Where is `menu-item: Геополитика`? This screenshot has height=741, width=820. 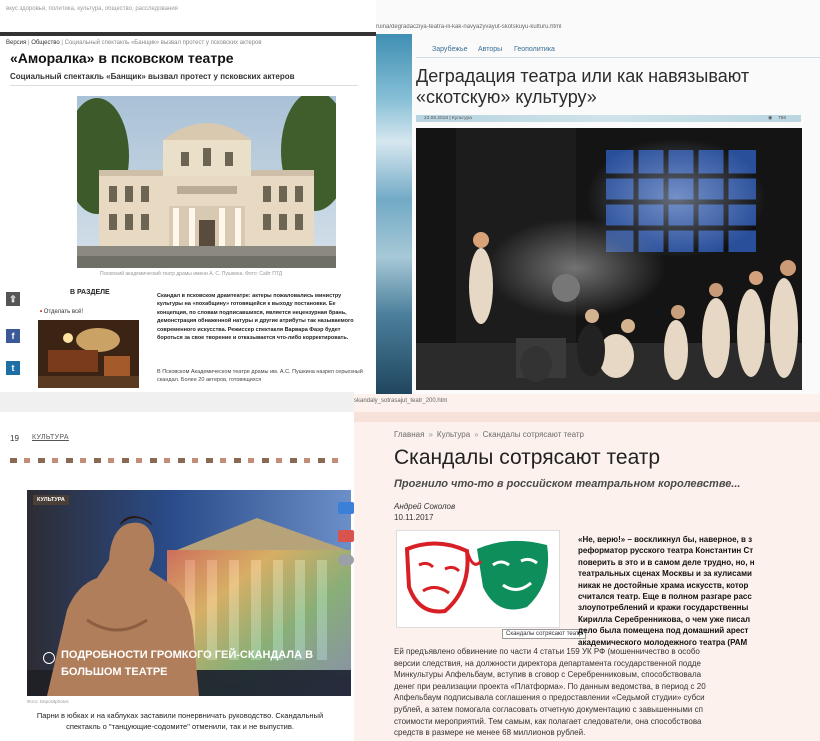 menu-item: Геополитика is located at coordinates (534, 49).